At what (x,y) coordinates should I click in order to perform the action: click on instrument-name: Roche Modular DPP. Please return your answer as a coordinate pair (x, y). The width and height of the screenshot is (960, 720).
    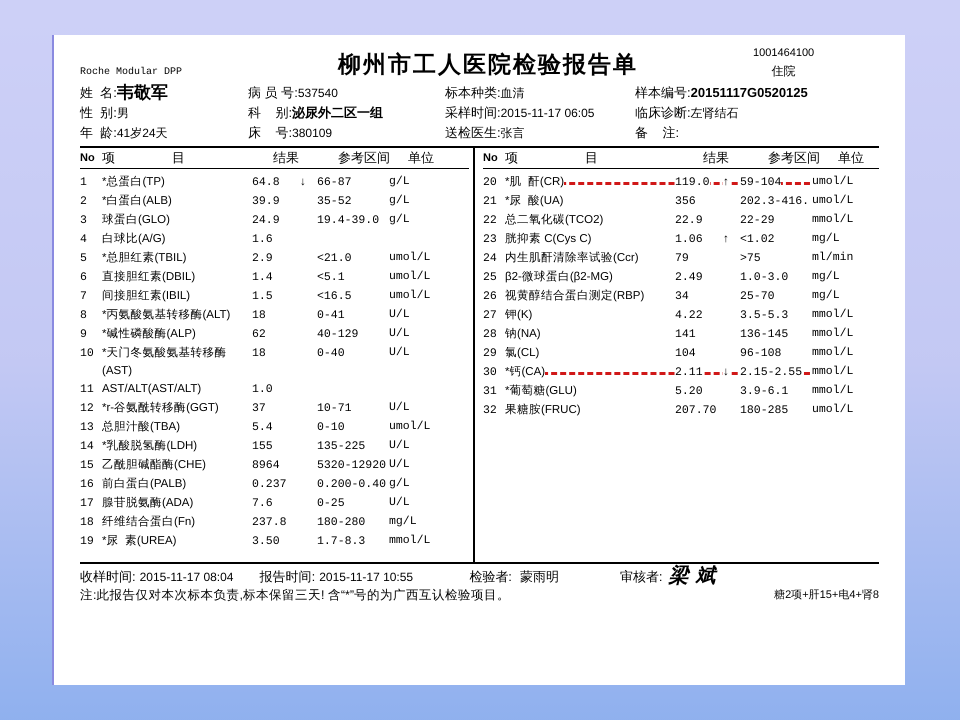
    Looking at the image, I should click on (132, 73).